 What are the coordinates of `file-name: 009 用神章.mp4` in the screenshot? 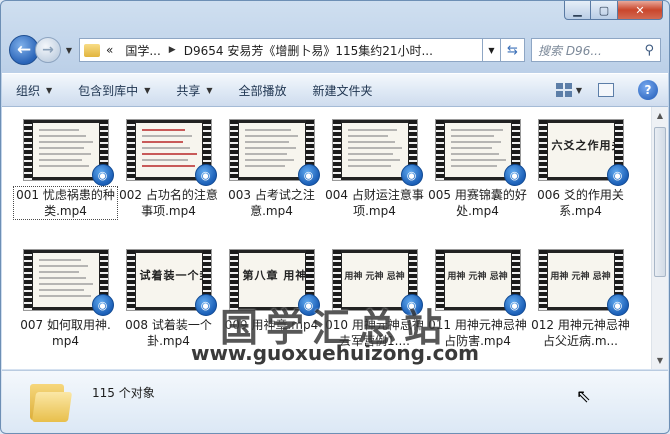 It's located at (271, 325).